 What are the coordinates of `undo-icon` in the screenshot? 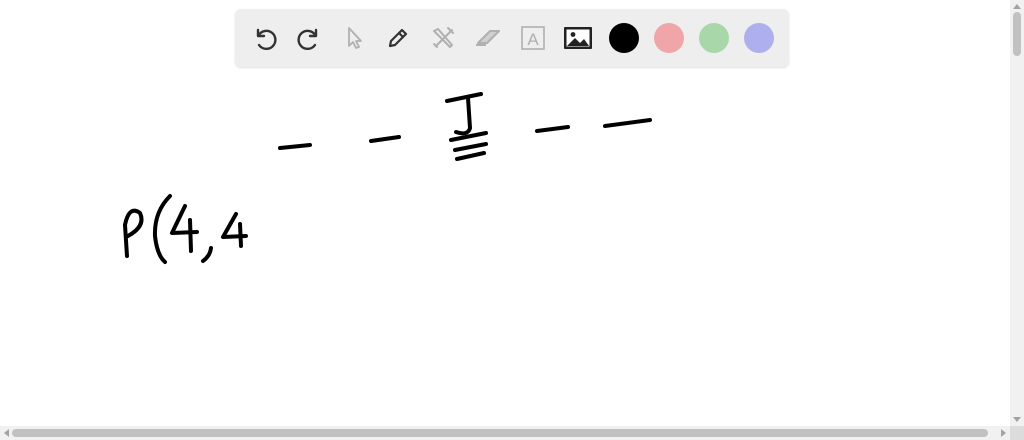 It's located at (266, 39).